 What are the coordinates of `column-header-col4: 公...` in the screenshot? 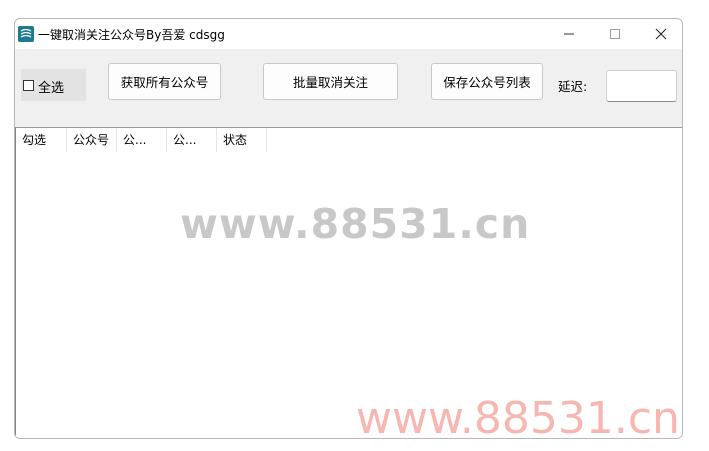 It's located at (192, 140).